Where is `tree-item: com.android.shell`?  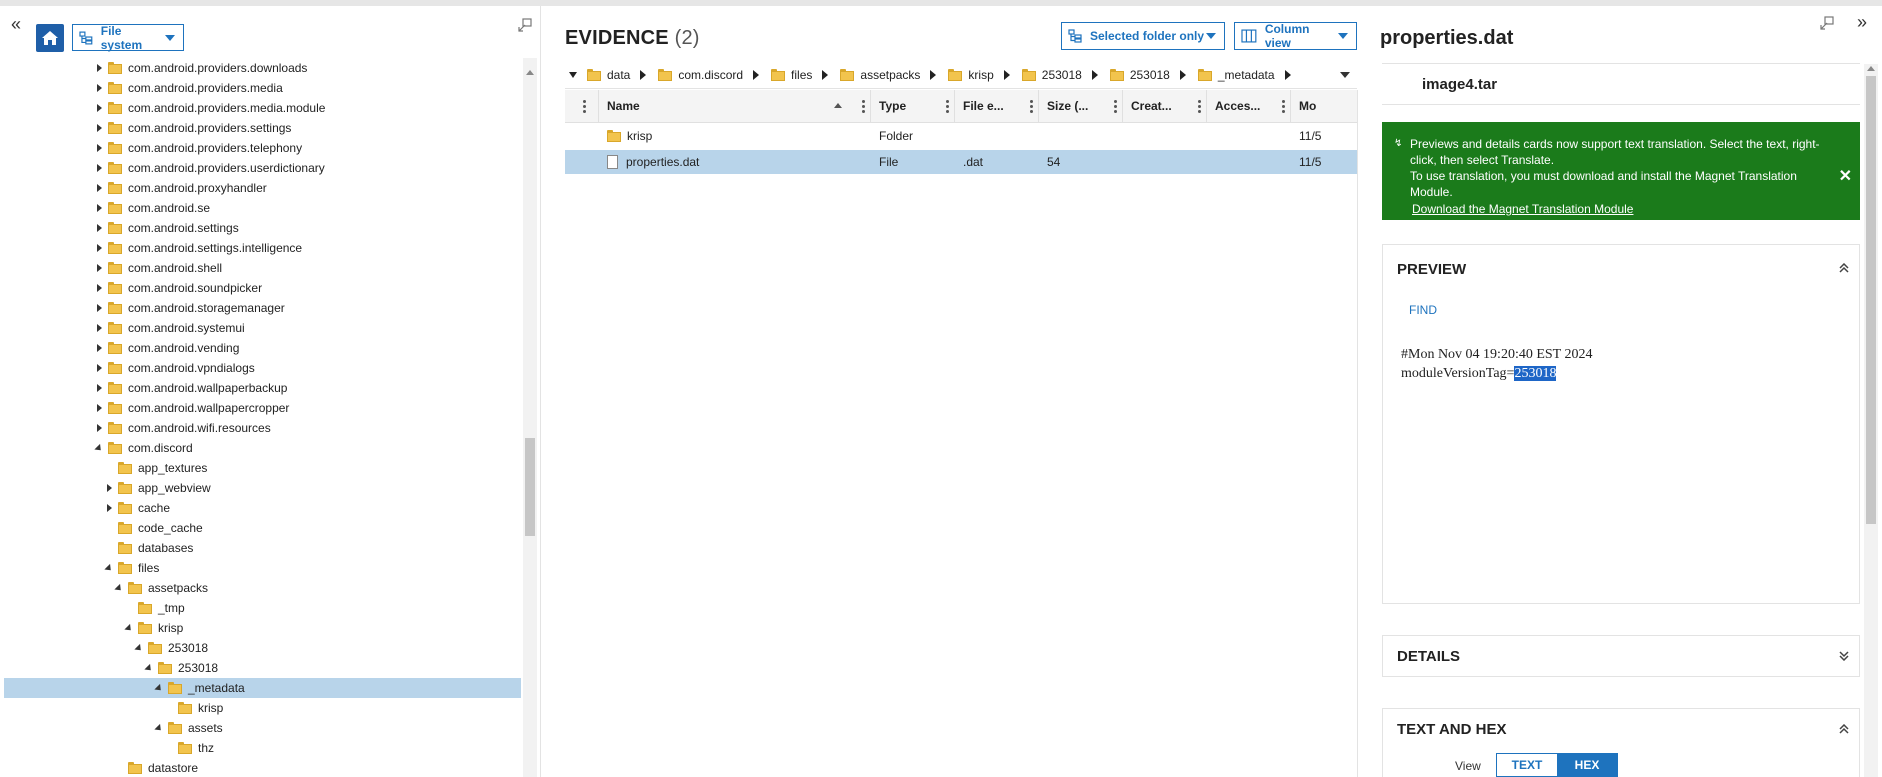
tree-item: com.android.shell is located at coordinates (262, 268).